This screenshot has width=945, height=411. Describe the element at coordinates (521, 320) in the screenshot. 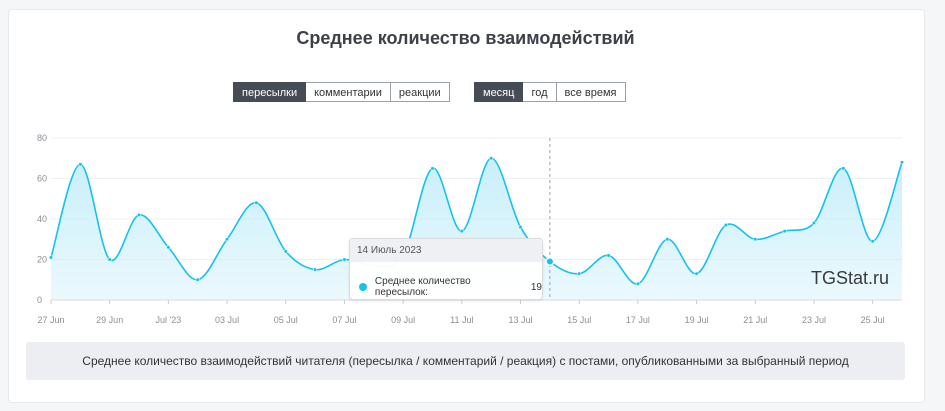

I see `x-tick-label: 13 Jul` at that location.